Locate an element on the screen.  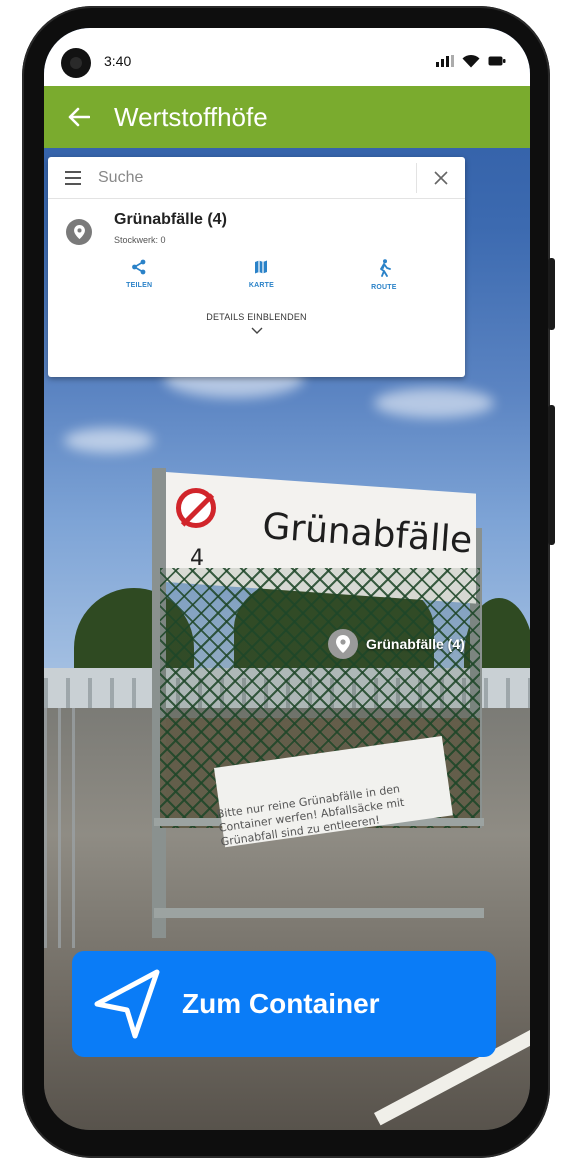
arrow-left-icon is located at coordinates (79, 117).